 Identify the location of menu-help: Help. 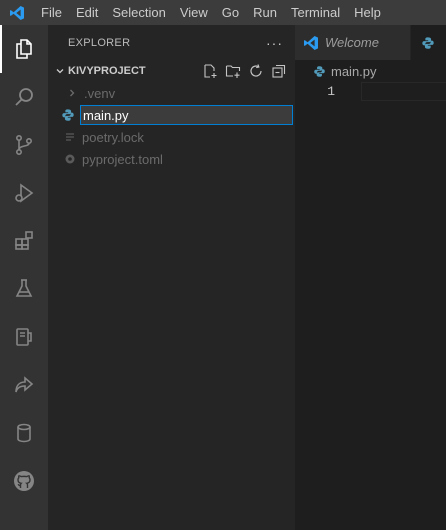
(367, 12).